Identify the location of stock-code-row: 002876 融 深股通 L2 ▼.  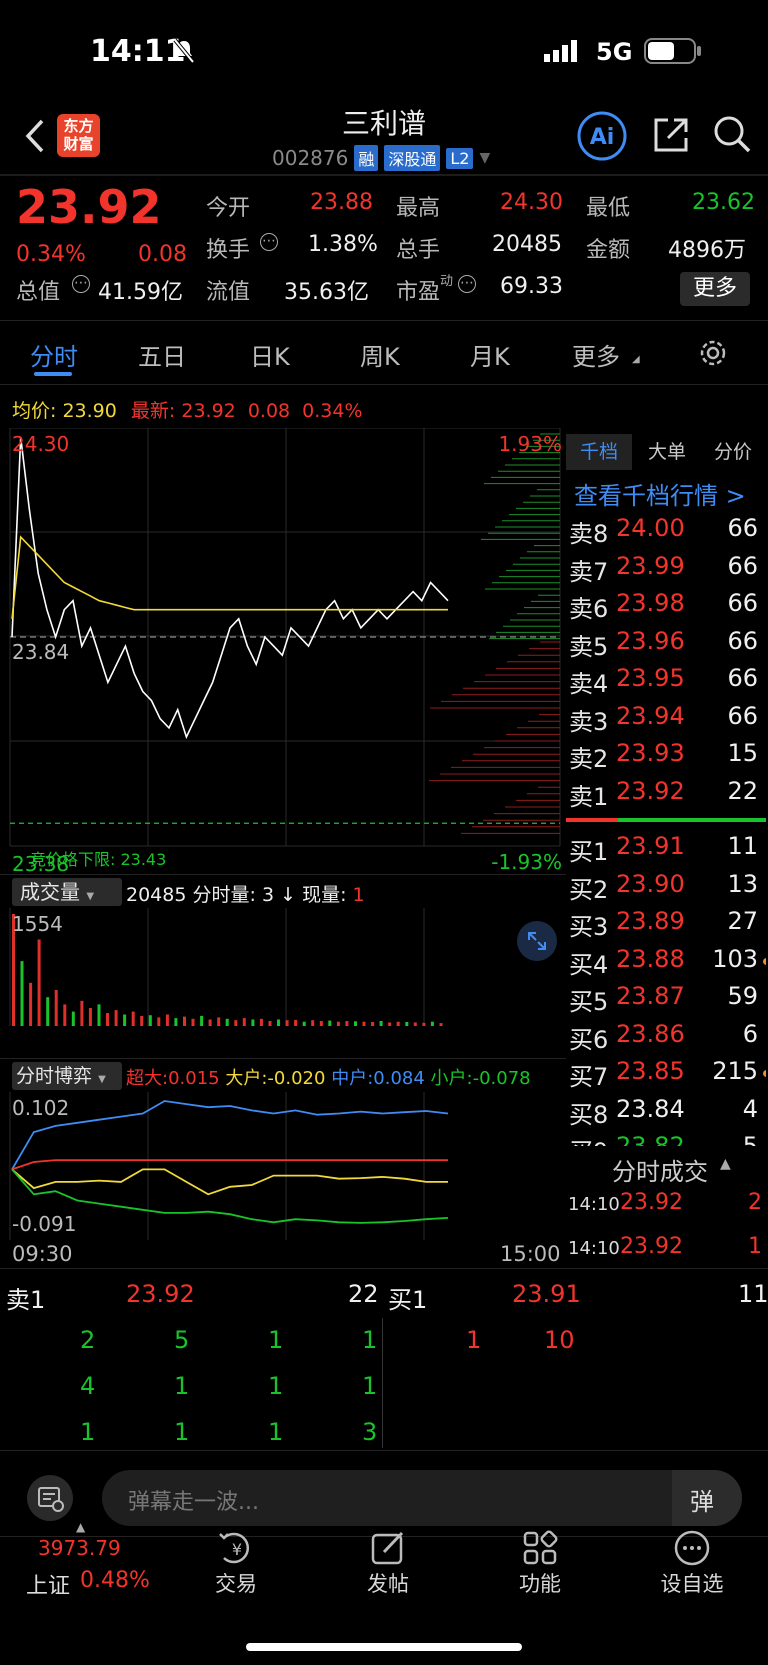
(381, 158).